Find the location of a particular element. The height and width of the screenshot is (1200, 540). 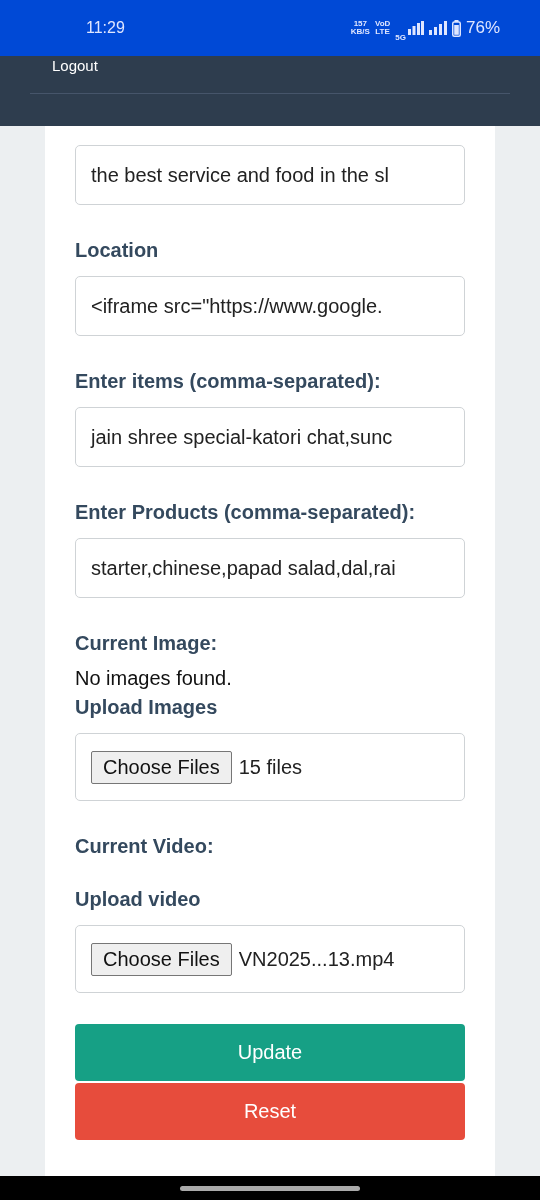

network-speed: 157 is located at coordinates (360, 24).